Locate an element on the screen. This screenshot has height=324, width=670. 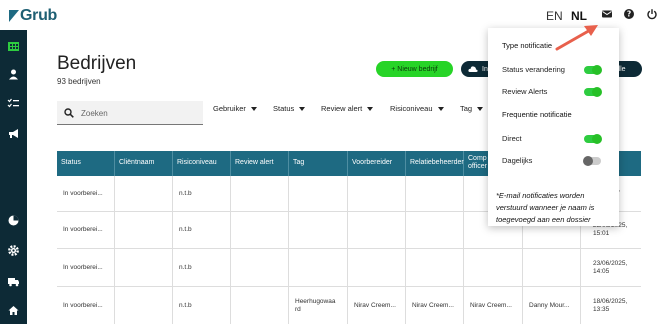
search-input is located at coordinates (136, 113).